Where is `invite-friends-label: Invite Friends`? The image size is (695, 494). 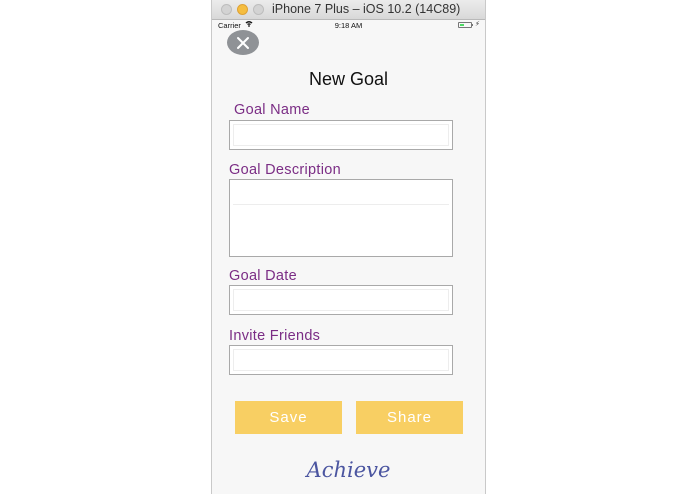
invite-friends-label: Invite Friends is located at coordinates (275, 336).